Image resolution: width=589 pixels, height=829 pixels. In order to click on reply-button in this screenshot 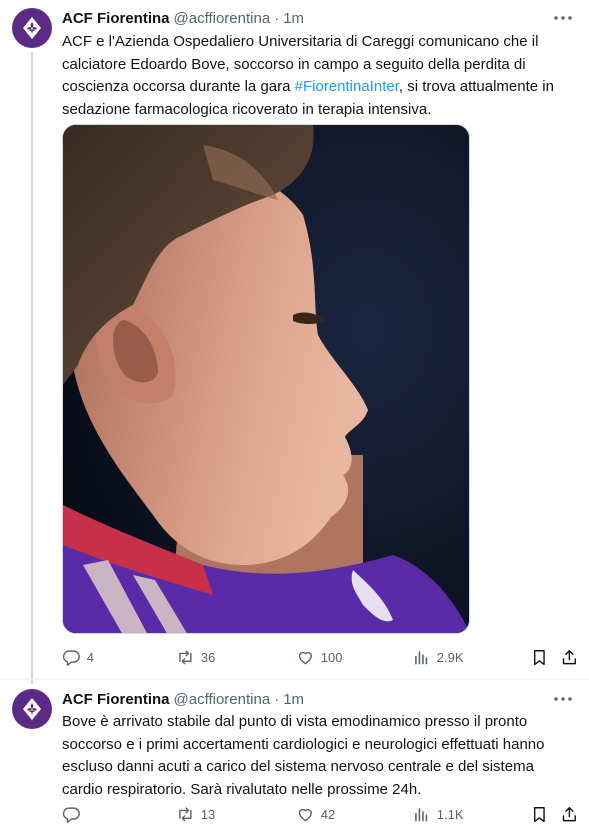, I will do `click(74, 814)`.